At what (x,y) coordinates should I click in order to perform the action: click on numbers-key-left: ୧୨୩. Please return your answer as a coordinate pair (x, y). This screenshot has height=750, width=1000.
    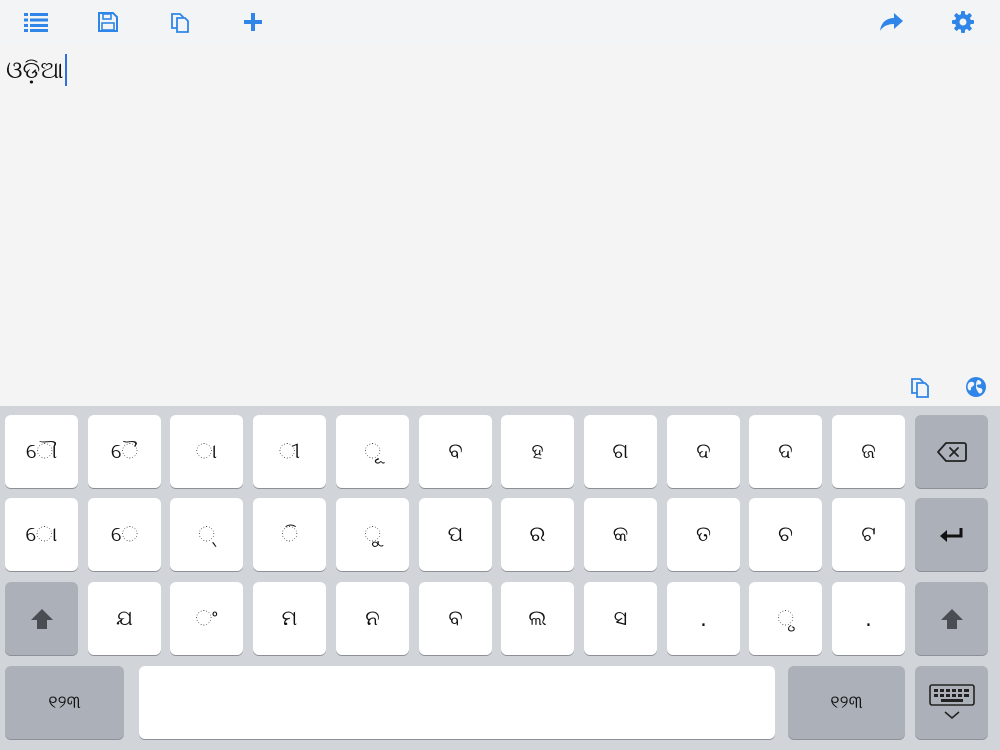
    Looking at the image, I should click on (64, 702).